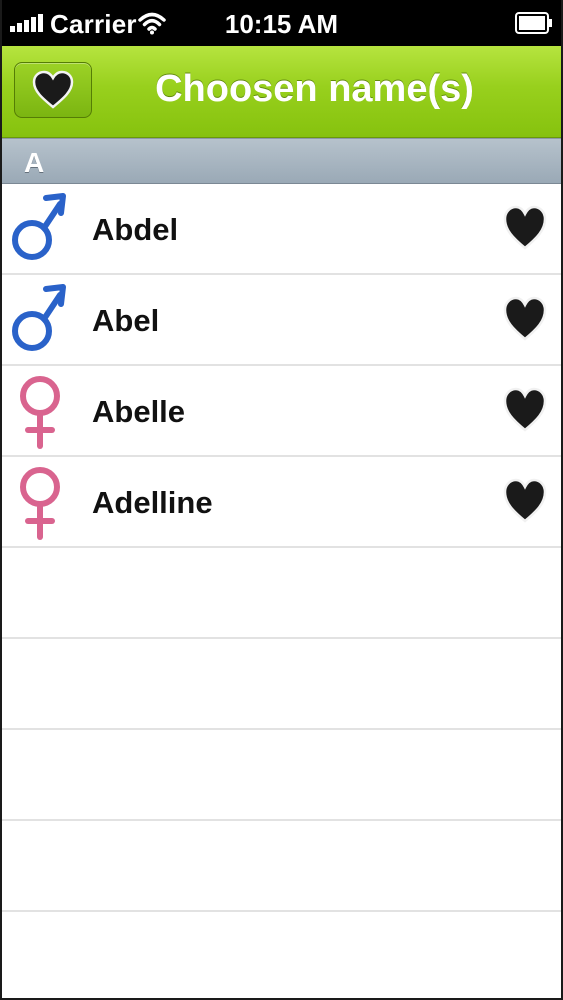 The height and width of the screenshot is (1000, 563). Describe the element at coordinates (533, 23) in the screenshot. I see `battery-icon` at that location.